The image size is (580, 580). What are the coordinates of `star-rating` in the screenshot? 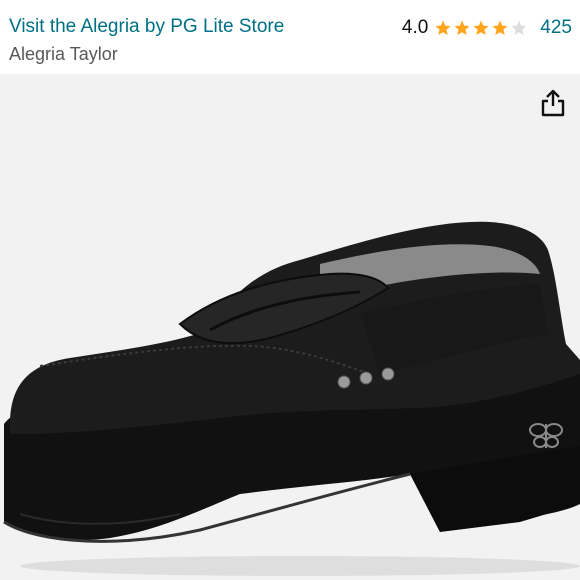 It's located at (481, 28).